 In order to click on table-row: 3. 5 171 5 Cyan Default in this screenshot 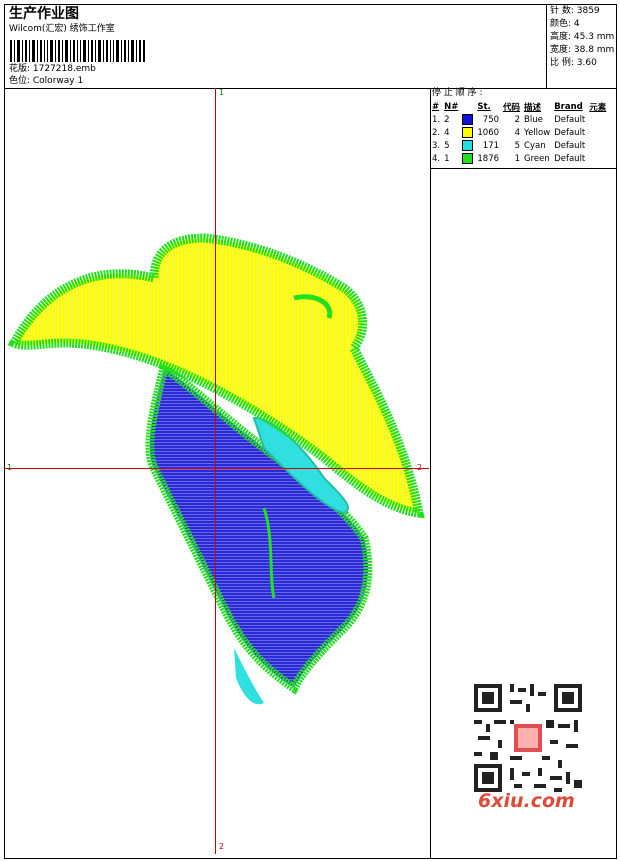, I will do `click(519, 145)`.